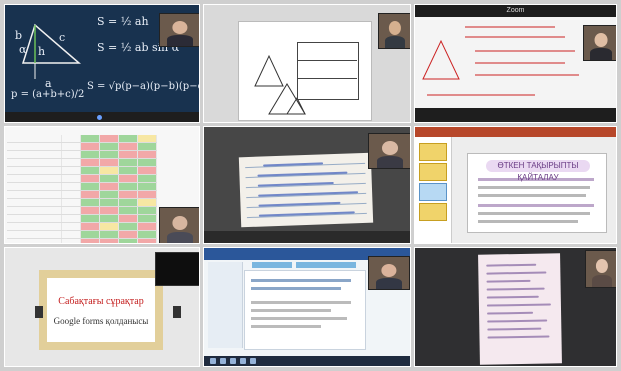 This screenshot has width=621, height=371. I want to click on table, so click(328, 71).